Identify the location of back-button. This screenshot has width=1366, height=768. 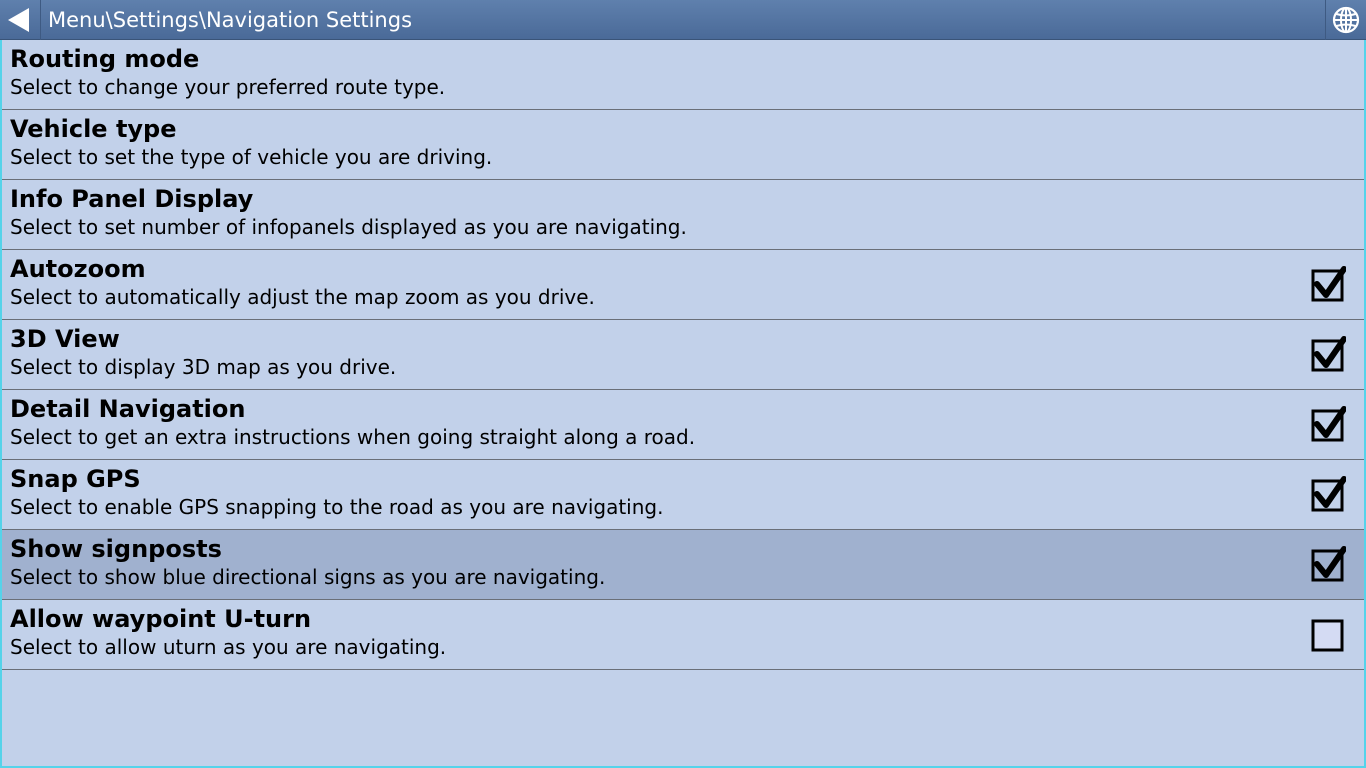
(20, 20).